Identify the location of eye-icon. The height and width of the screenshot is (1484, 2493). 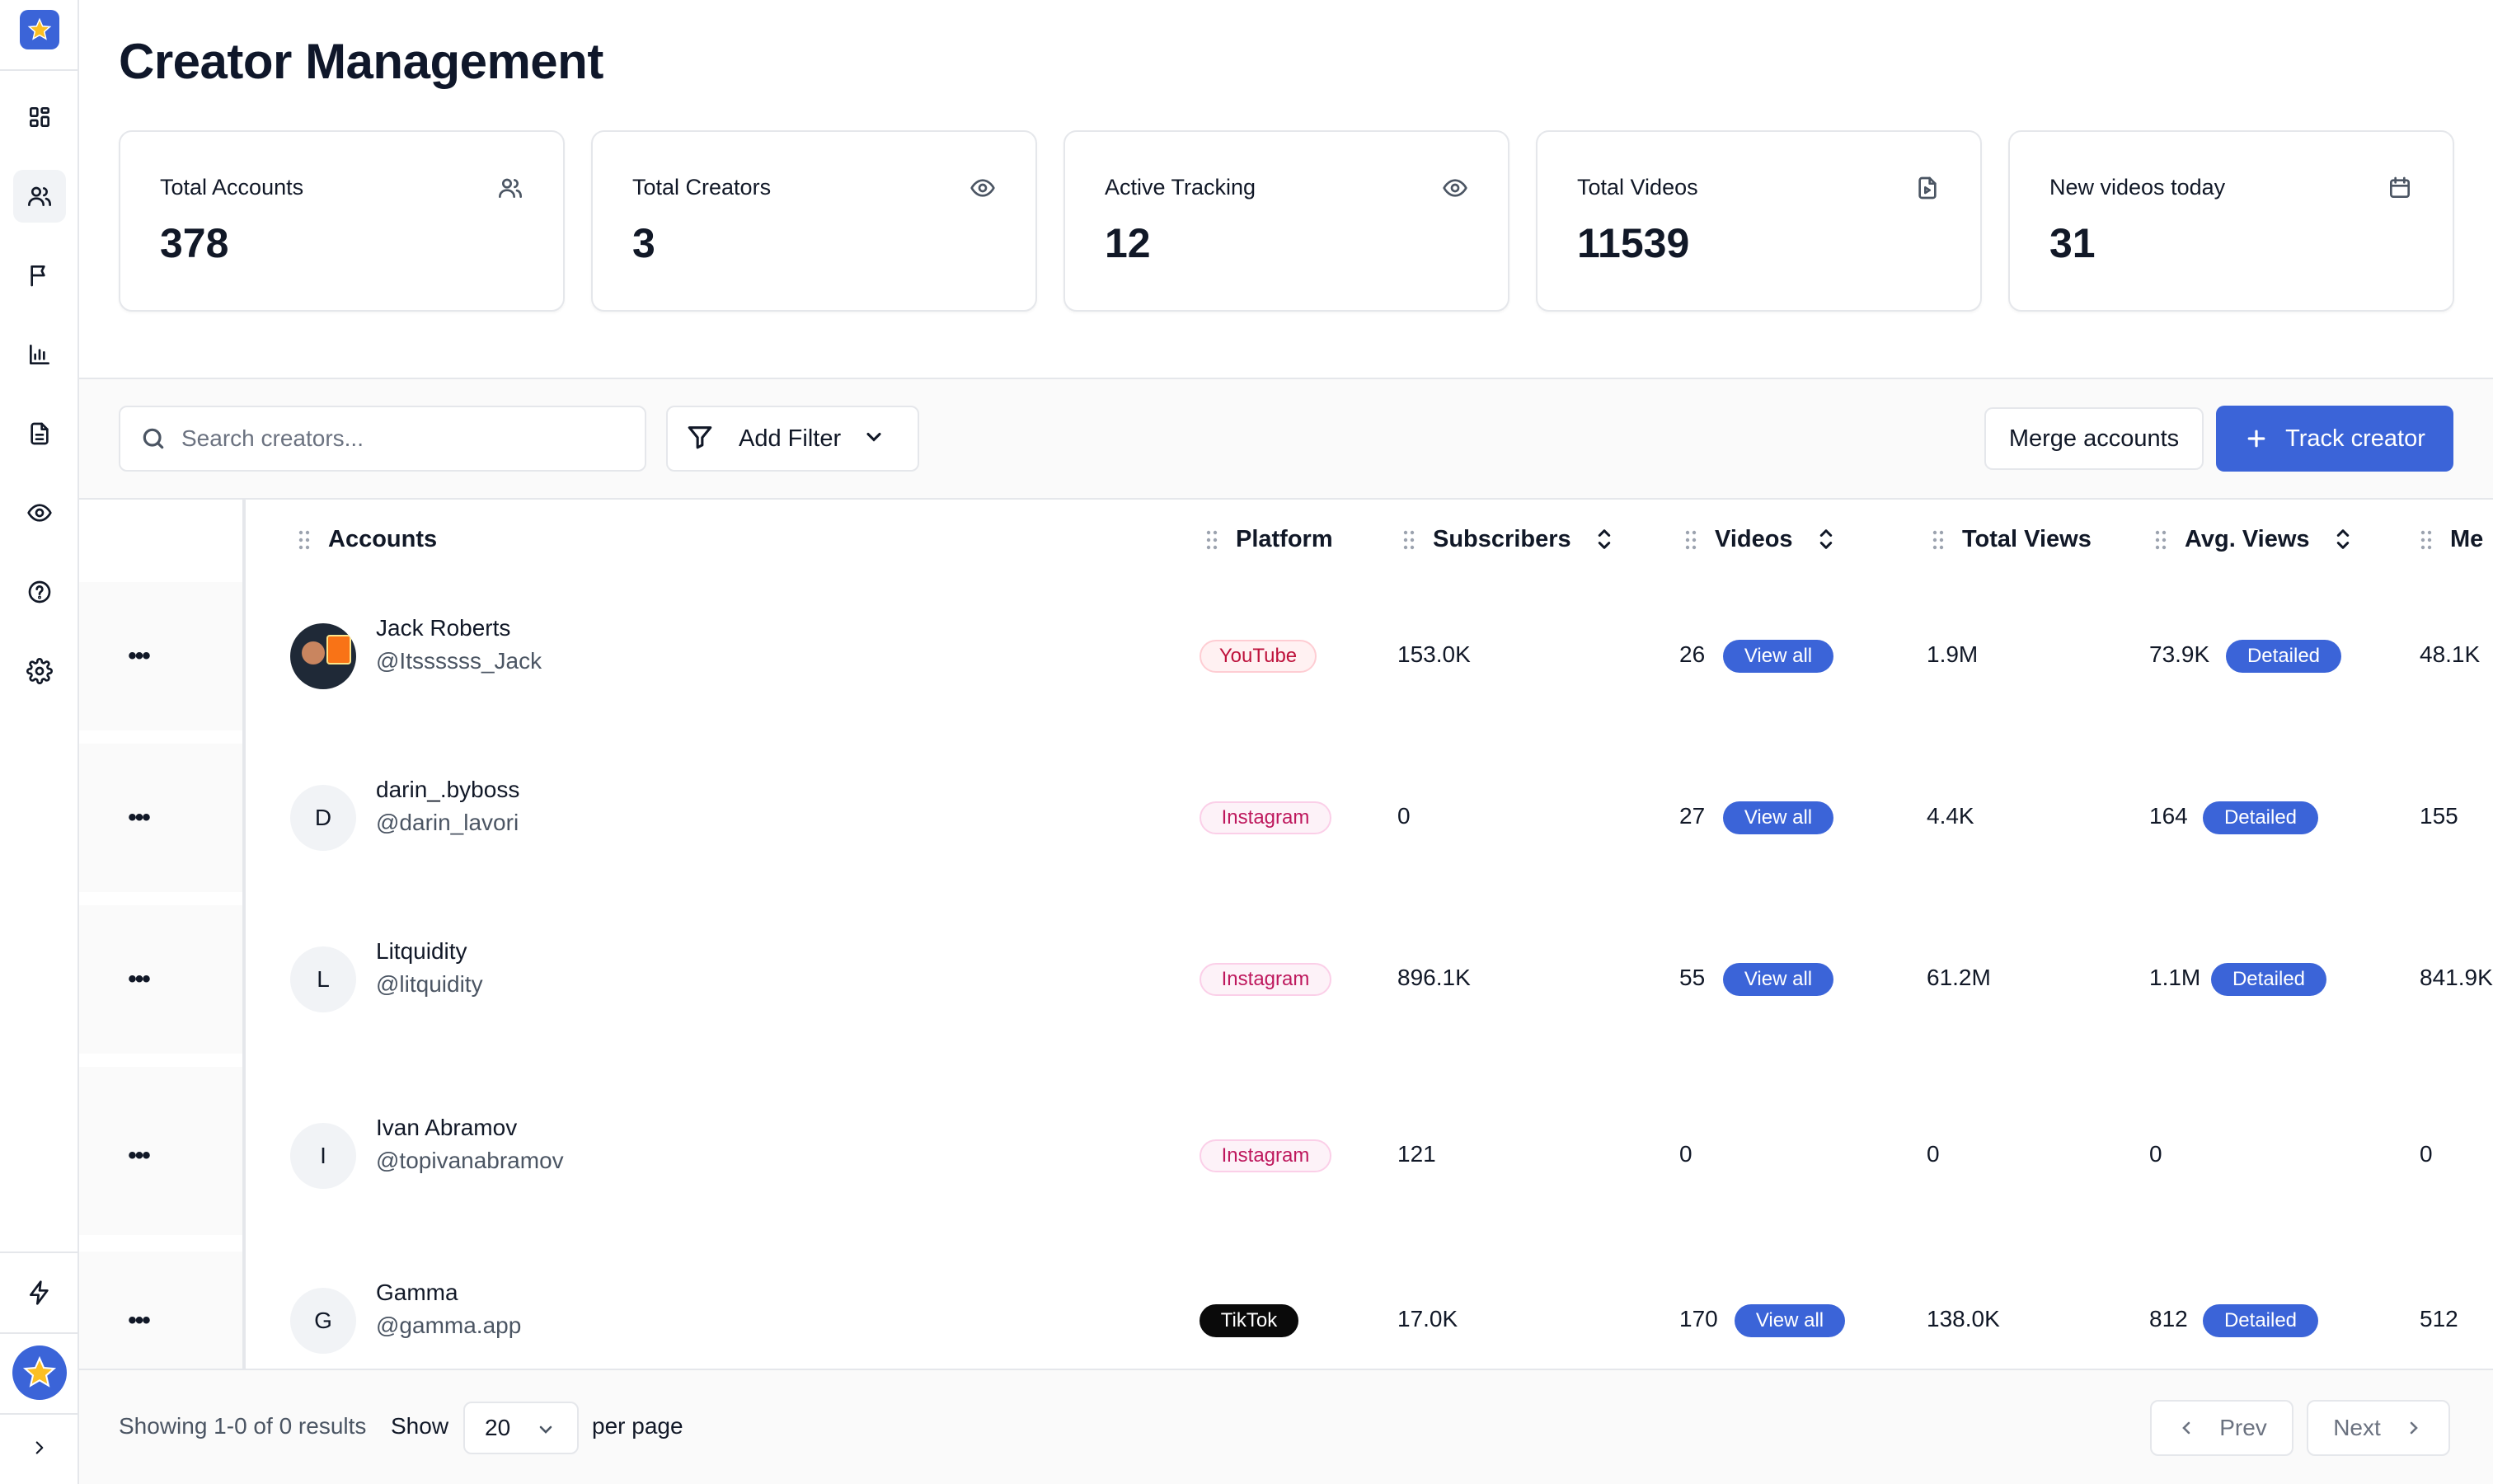
(983, 188).